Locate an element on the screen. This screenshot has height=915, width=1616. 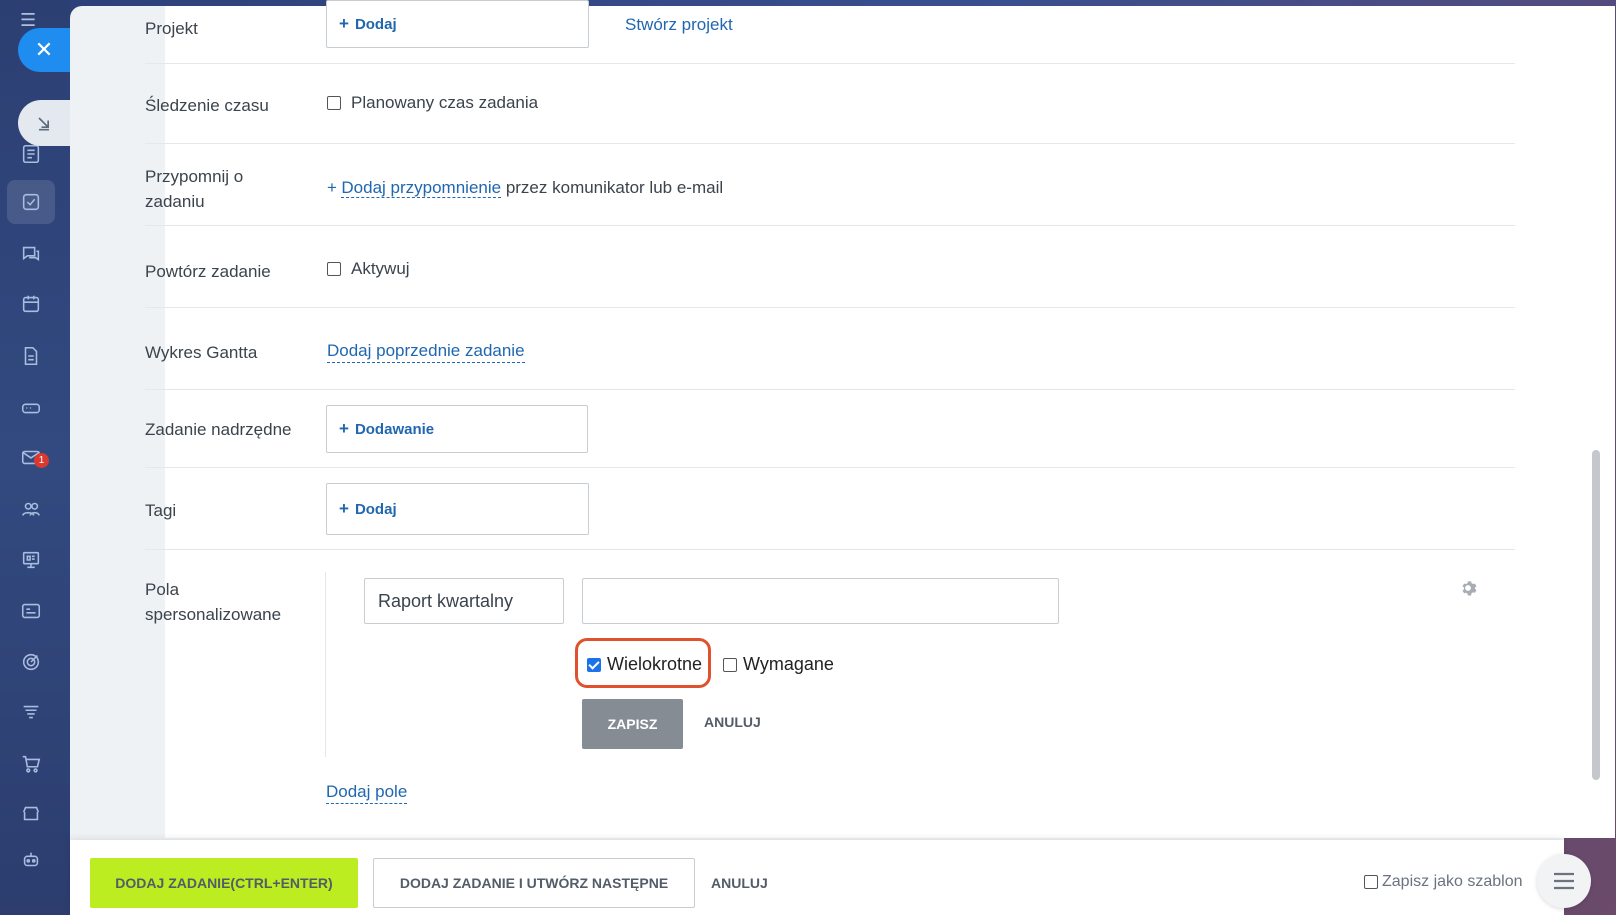
scrollbar is located at coordinates (1596, 615).